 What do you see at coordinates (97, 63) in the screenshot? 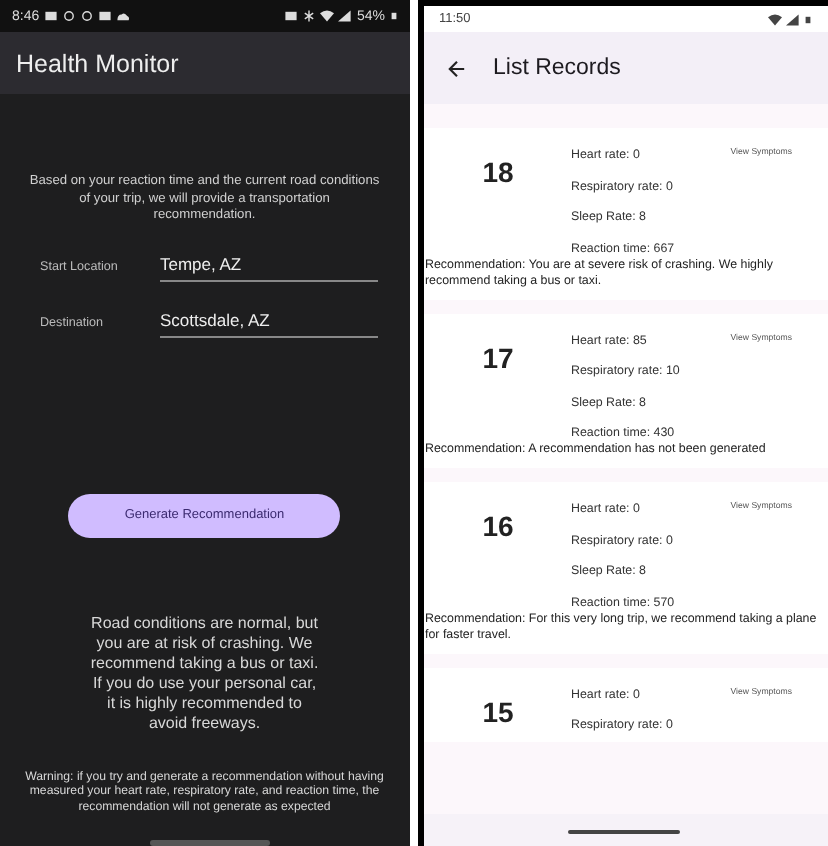
I see `app-title: Health Monitor` at bounding box center [97, 63].